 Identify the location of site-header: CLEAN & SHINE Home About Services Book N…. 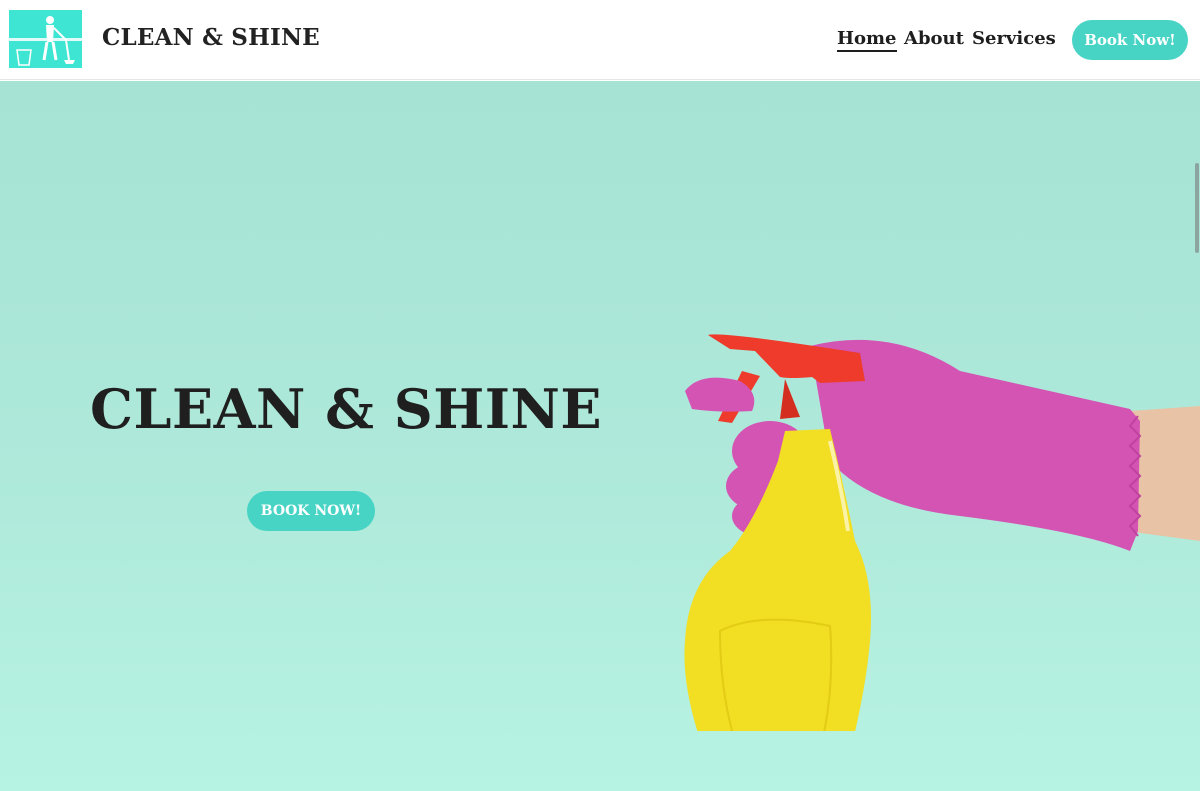
(600, 40).